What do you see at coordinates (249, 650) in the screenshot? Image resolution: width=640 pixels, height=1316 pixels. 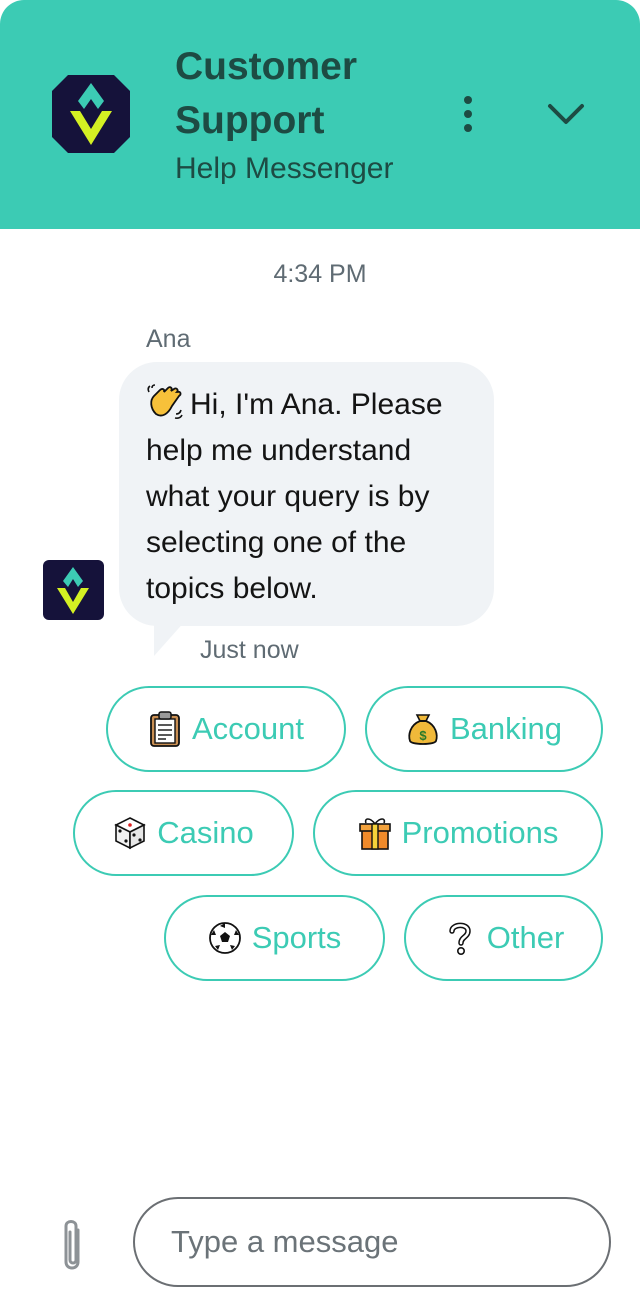 I see `message-sent-time: Just now` at bounding box center [249, 650].